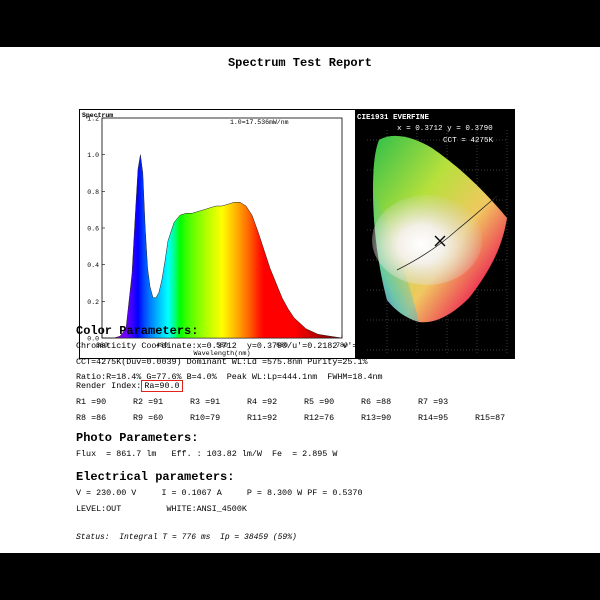 Image resolution: width=600 pixels, height=600 pixels. I want to click on spectrum-peak-note: 1.0=17.536mW/nm, so click(259, 122).